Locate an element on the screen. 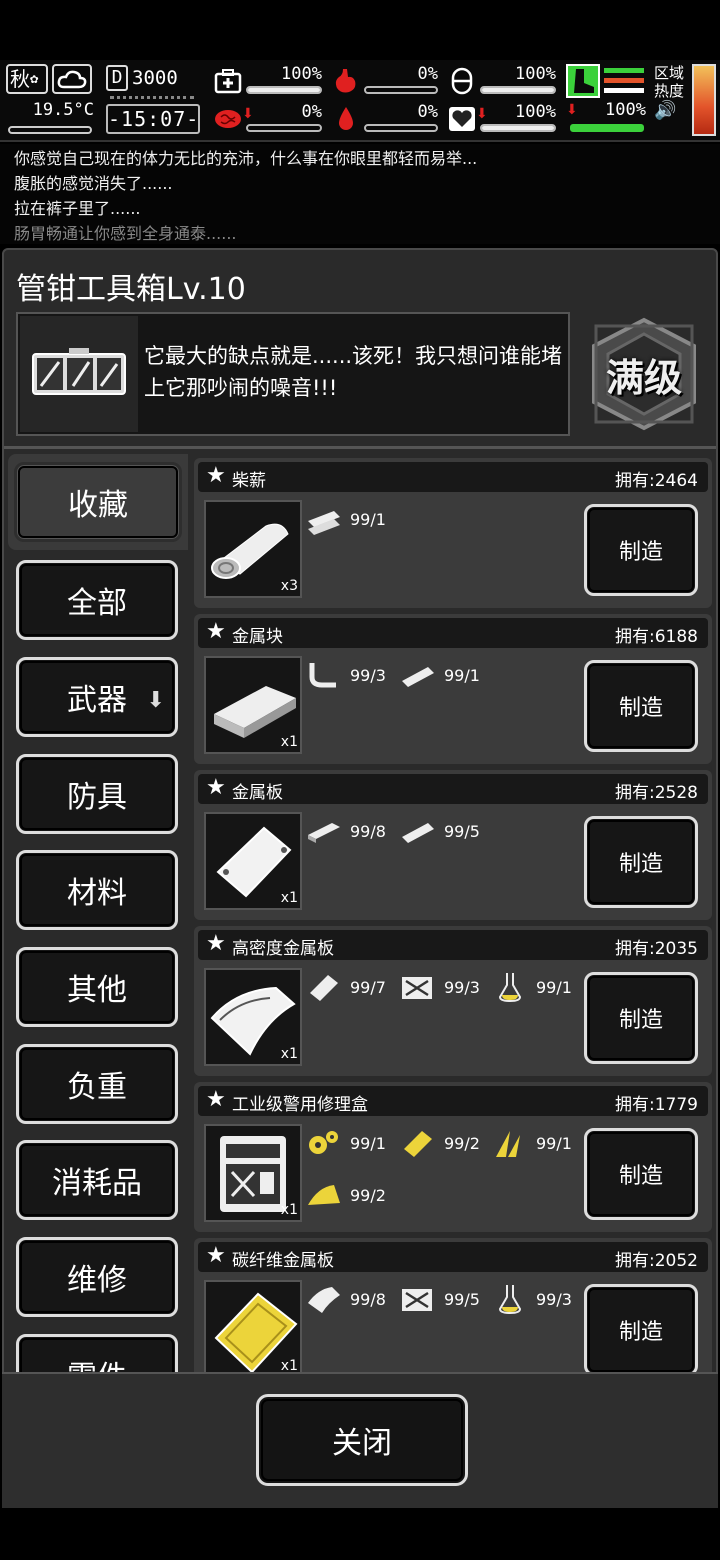 The height and width of the screenshot is (1560, 720). owned-count: 拥有:1779 is located at coordinates (656, 1105).